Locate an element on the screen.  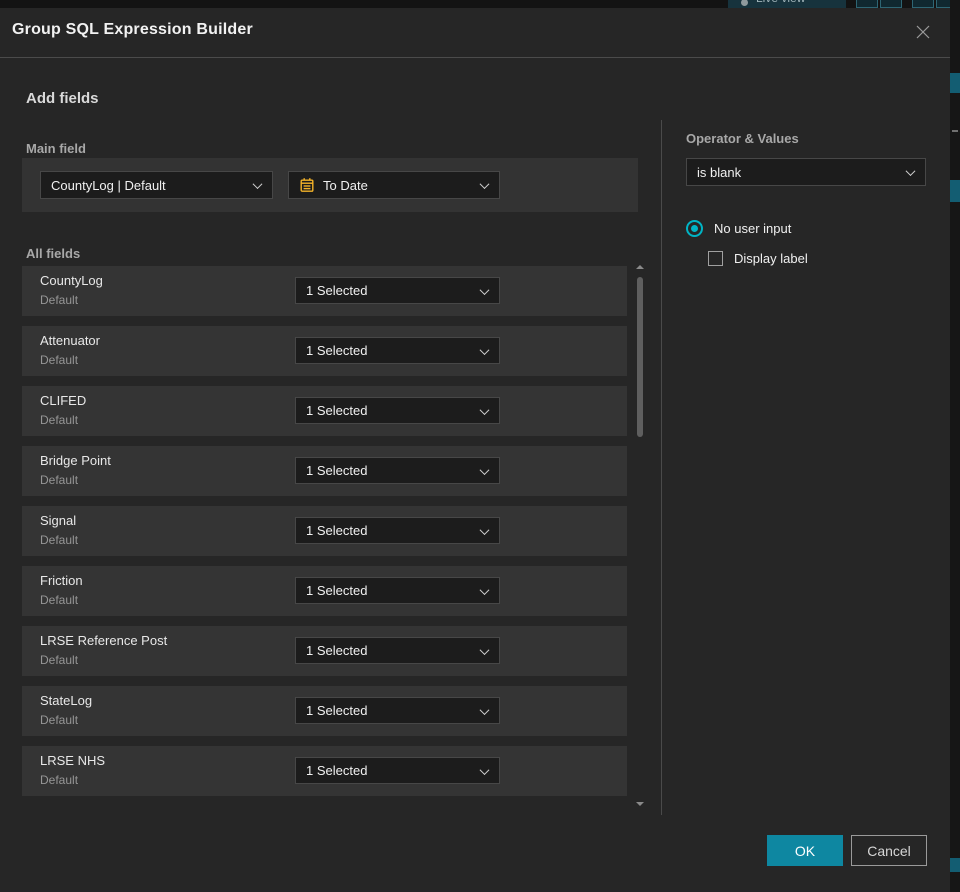
field-row: CountyLog Default 1 Selected is located at coordinates (324, 291).